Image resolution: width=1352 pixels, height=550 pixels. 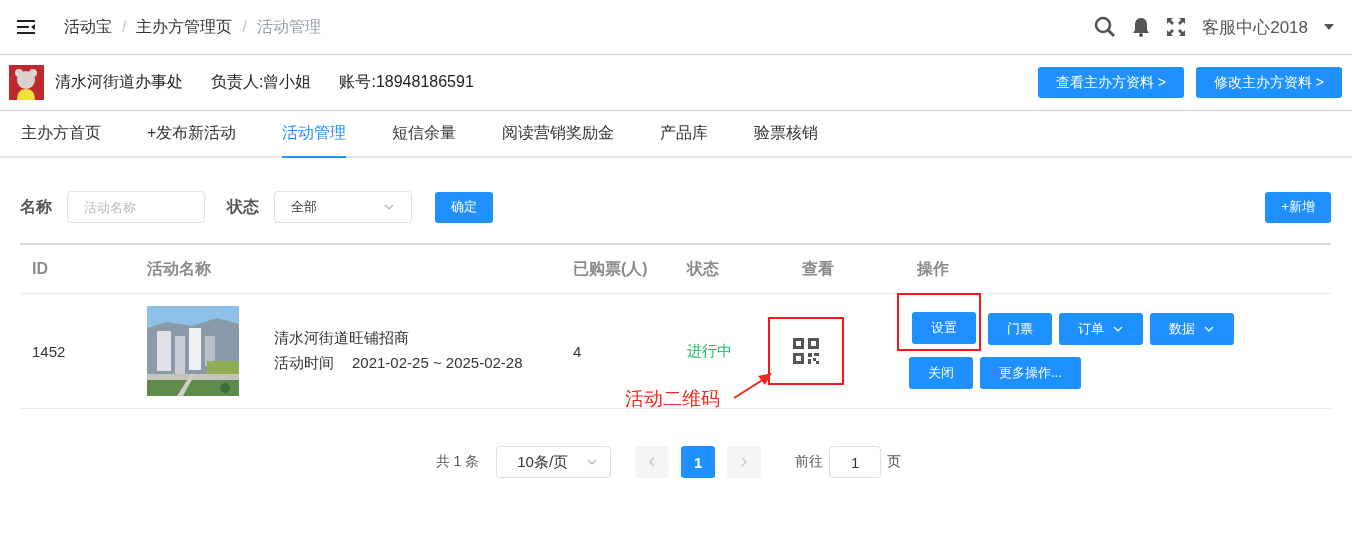 I want to click on column-header: 已购票(人), so click(x=610, y=268).